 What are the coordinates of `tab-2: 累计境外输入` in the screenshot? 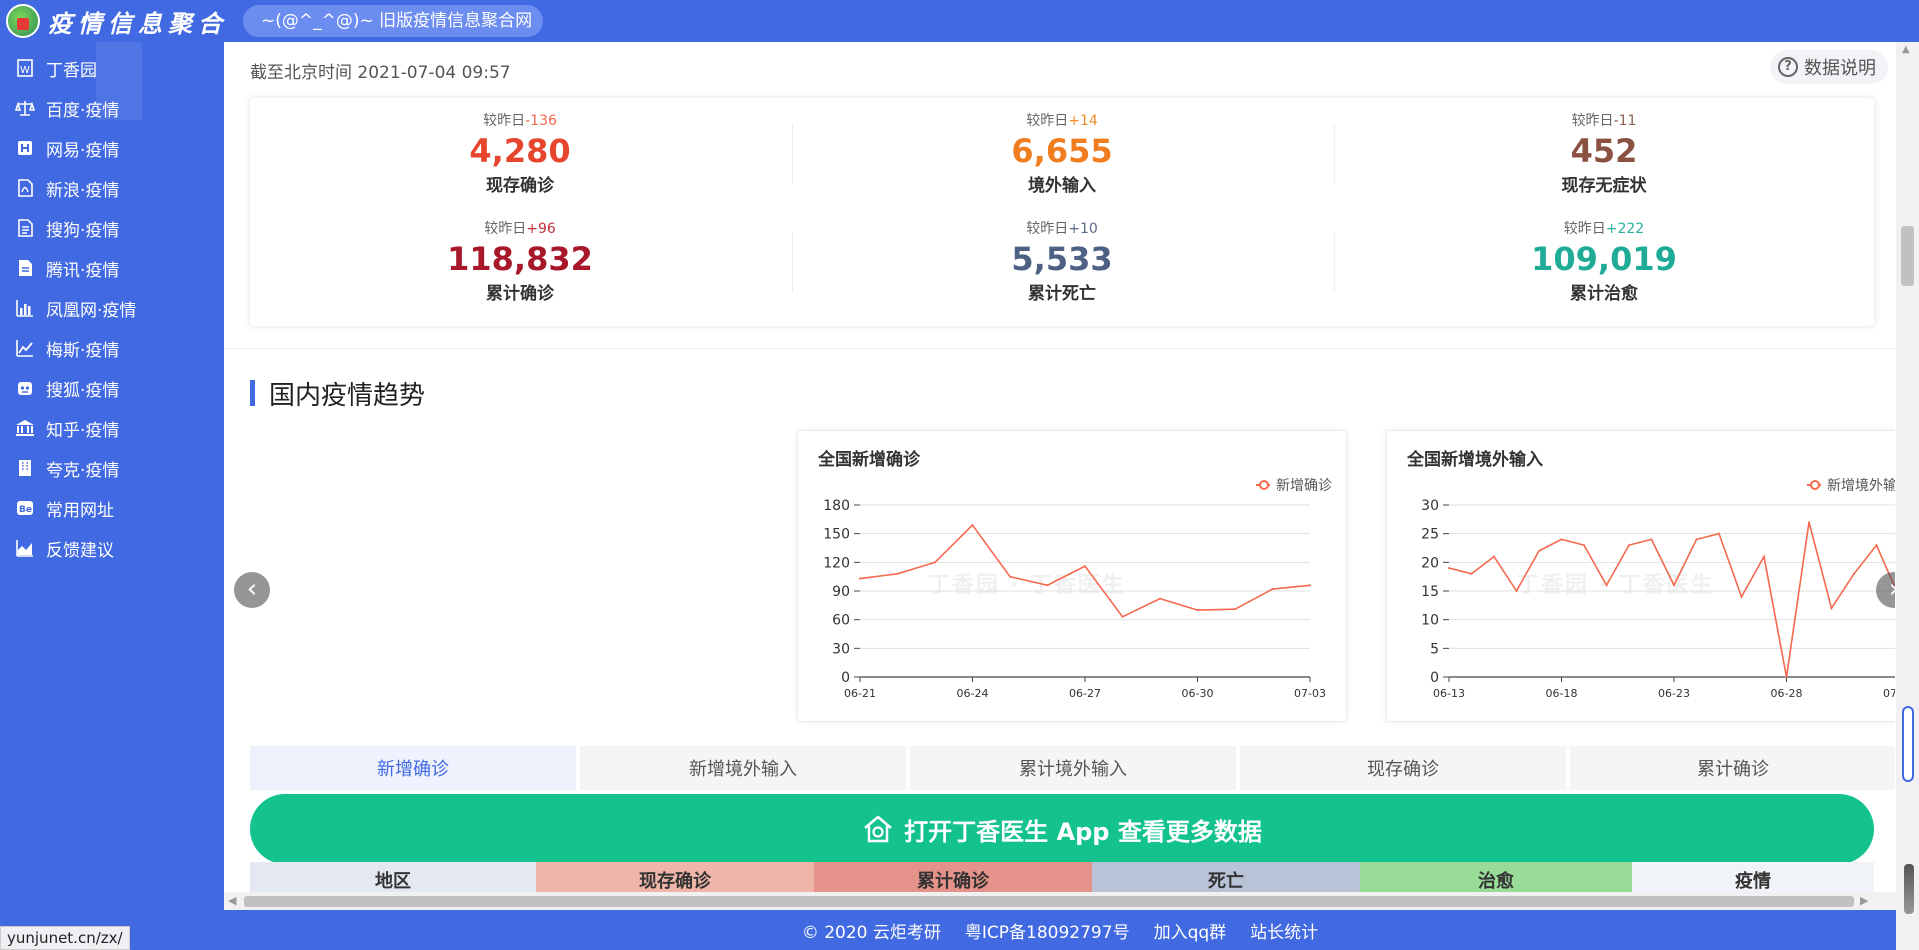 It's located at (1073, 768).